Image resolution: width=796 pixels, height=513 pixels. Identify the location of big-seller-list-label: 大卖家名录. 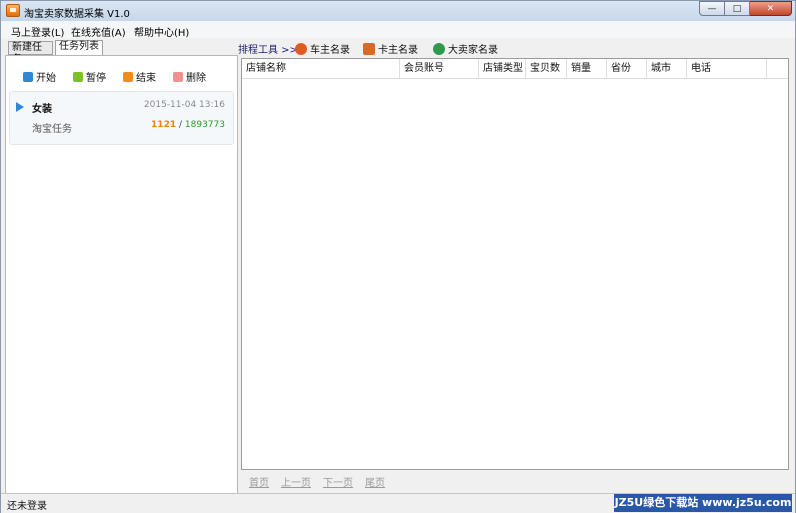
(473, 50).